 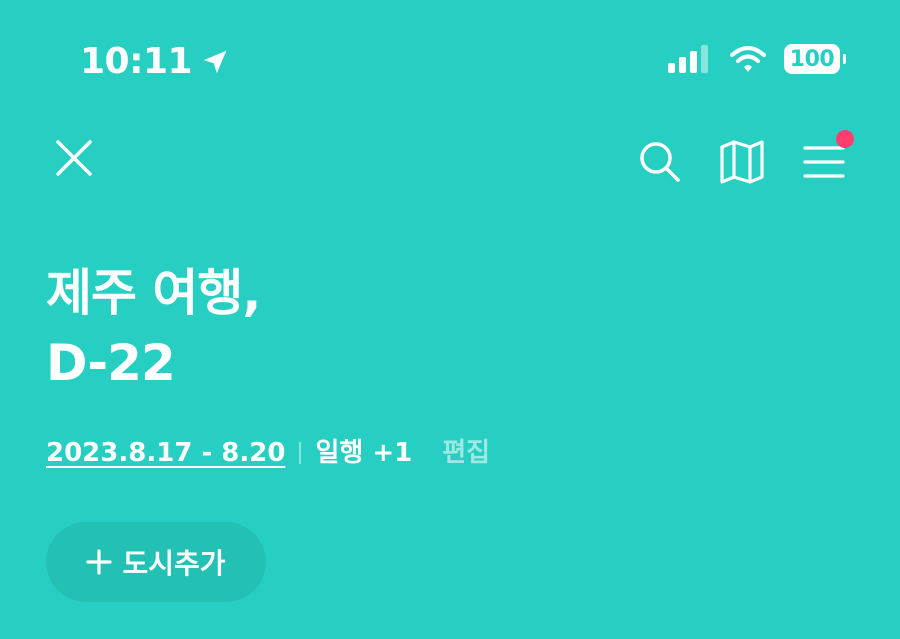 I want to click on companions-label: 일행 +1, so click(x=363, y=453).